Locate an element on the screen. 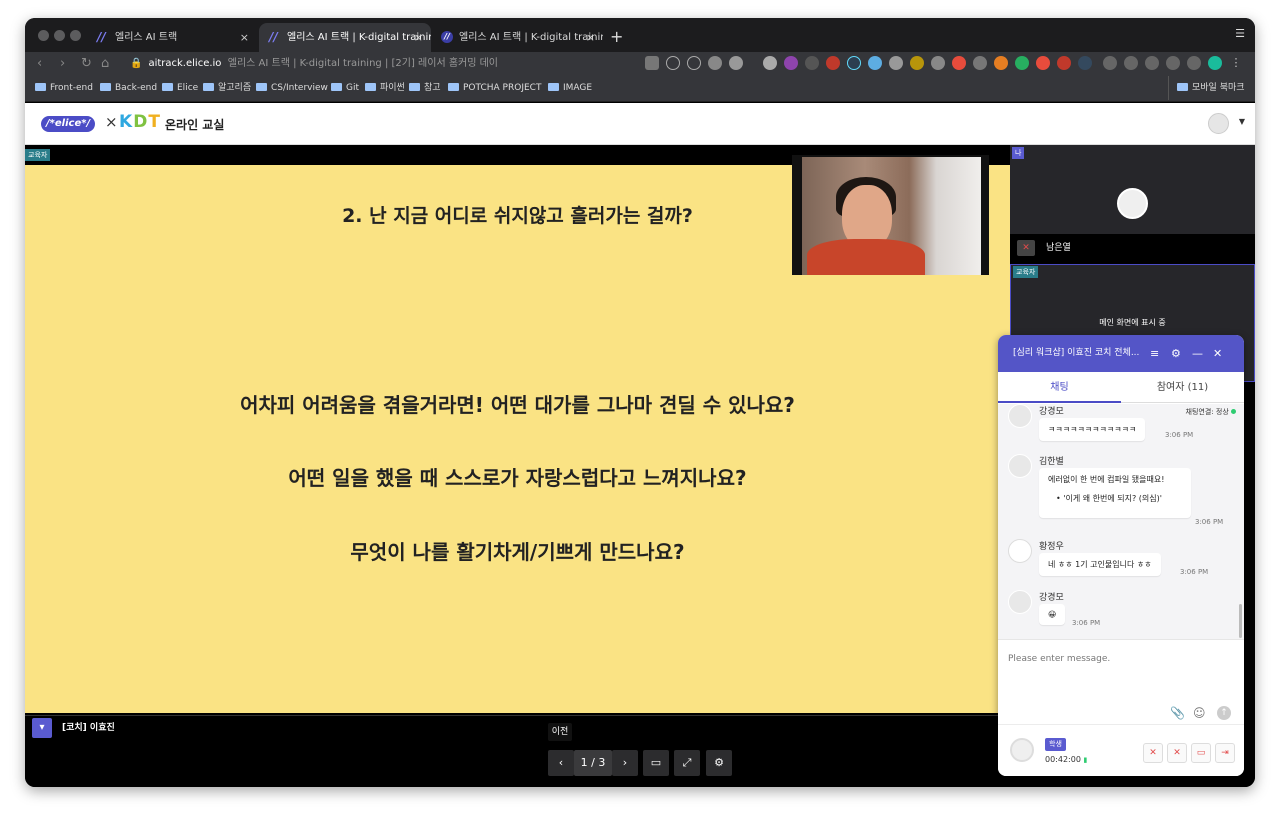  lock-icon: 🔒 is located at coordinates (136, 63).